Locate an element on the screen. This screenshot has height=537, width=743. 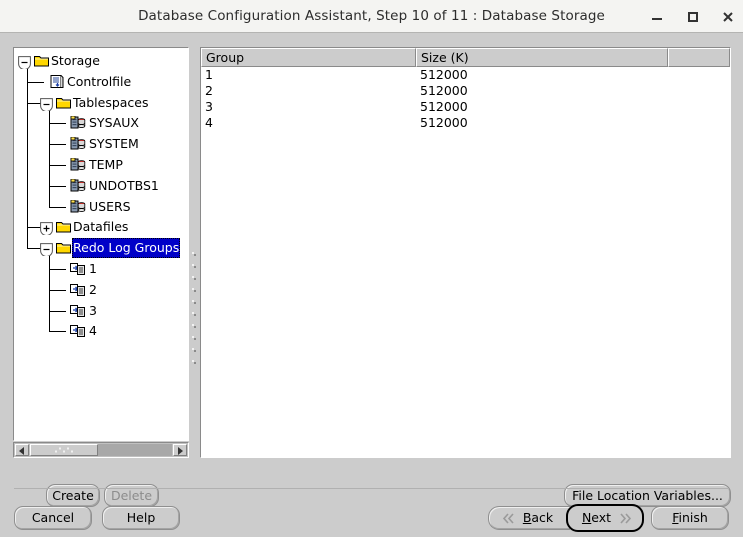
finish-button: Finish is located at coordinates (690, 518).